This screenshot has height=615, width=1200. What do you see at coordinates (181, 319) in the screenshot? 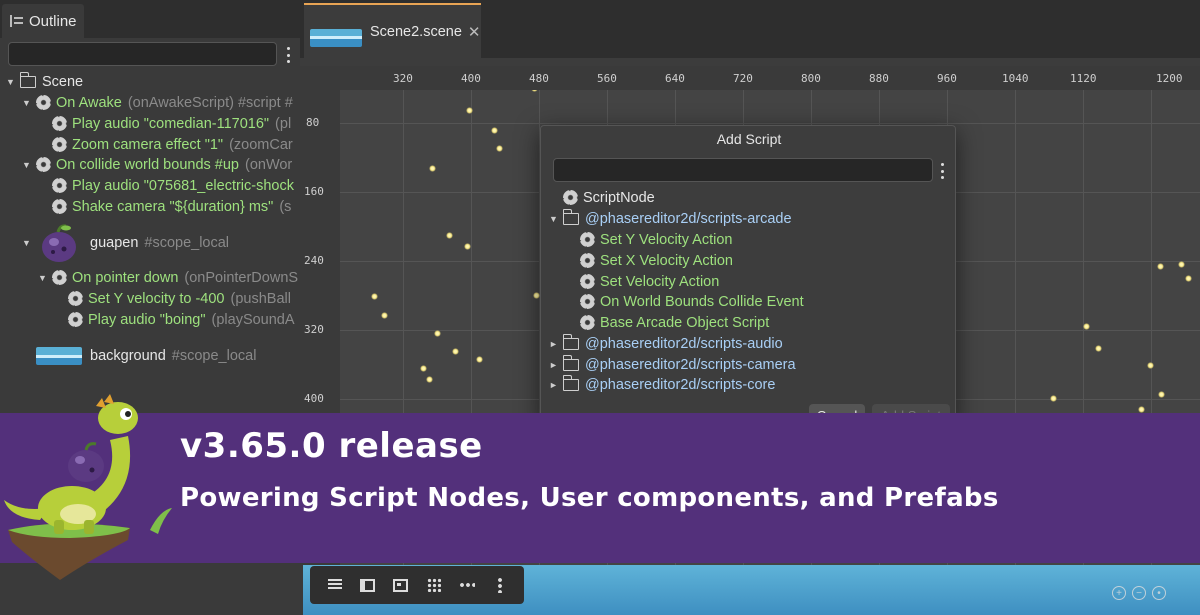
I see `tree-item-play-audio-boing: Play audio "boing" (playSoundA` at bounding box center [181, 319].